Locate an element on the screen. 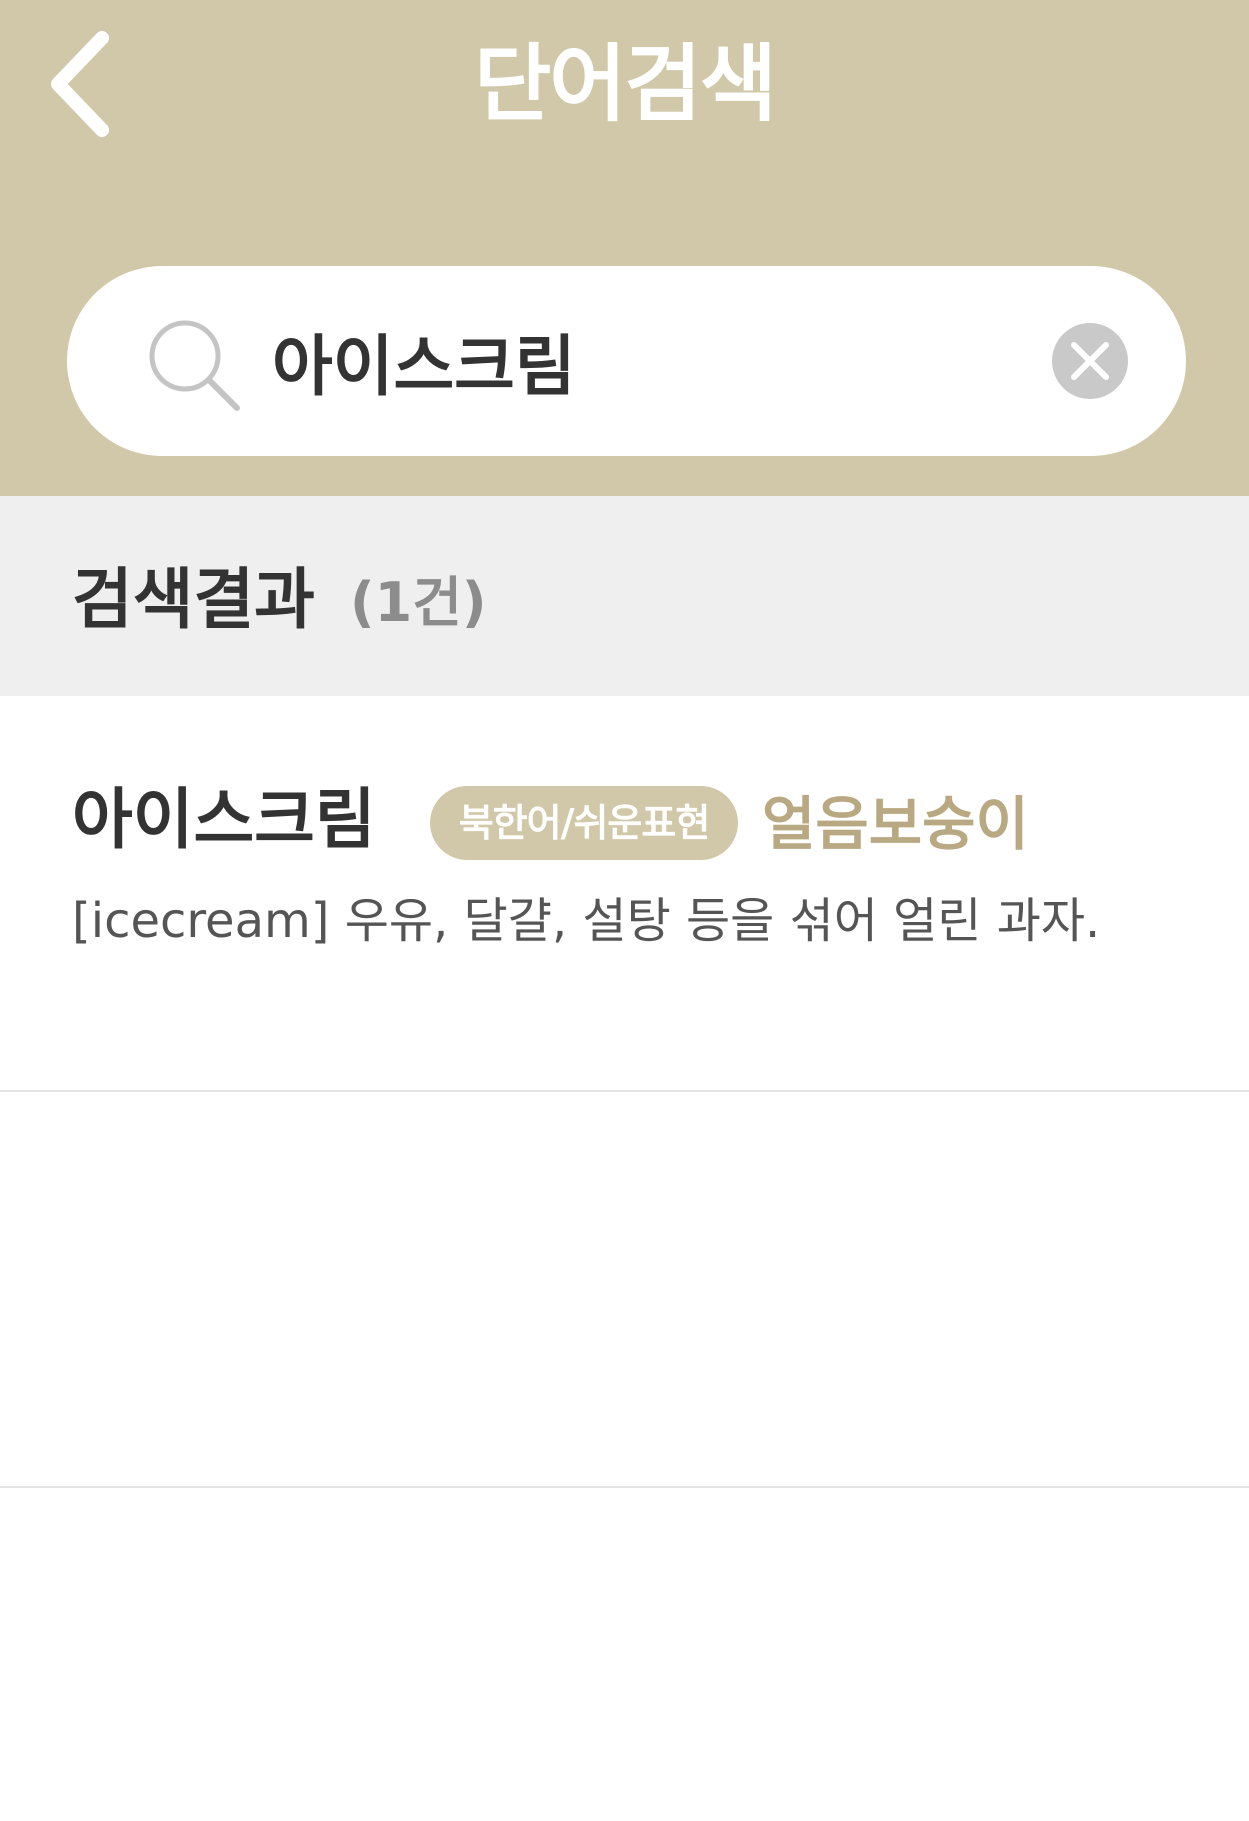 Image resolution: width=1249 pixels, height=1821 pixels. result-word: 아이스크림 is located at coordinates (224, 820).